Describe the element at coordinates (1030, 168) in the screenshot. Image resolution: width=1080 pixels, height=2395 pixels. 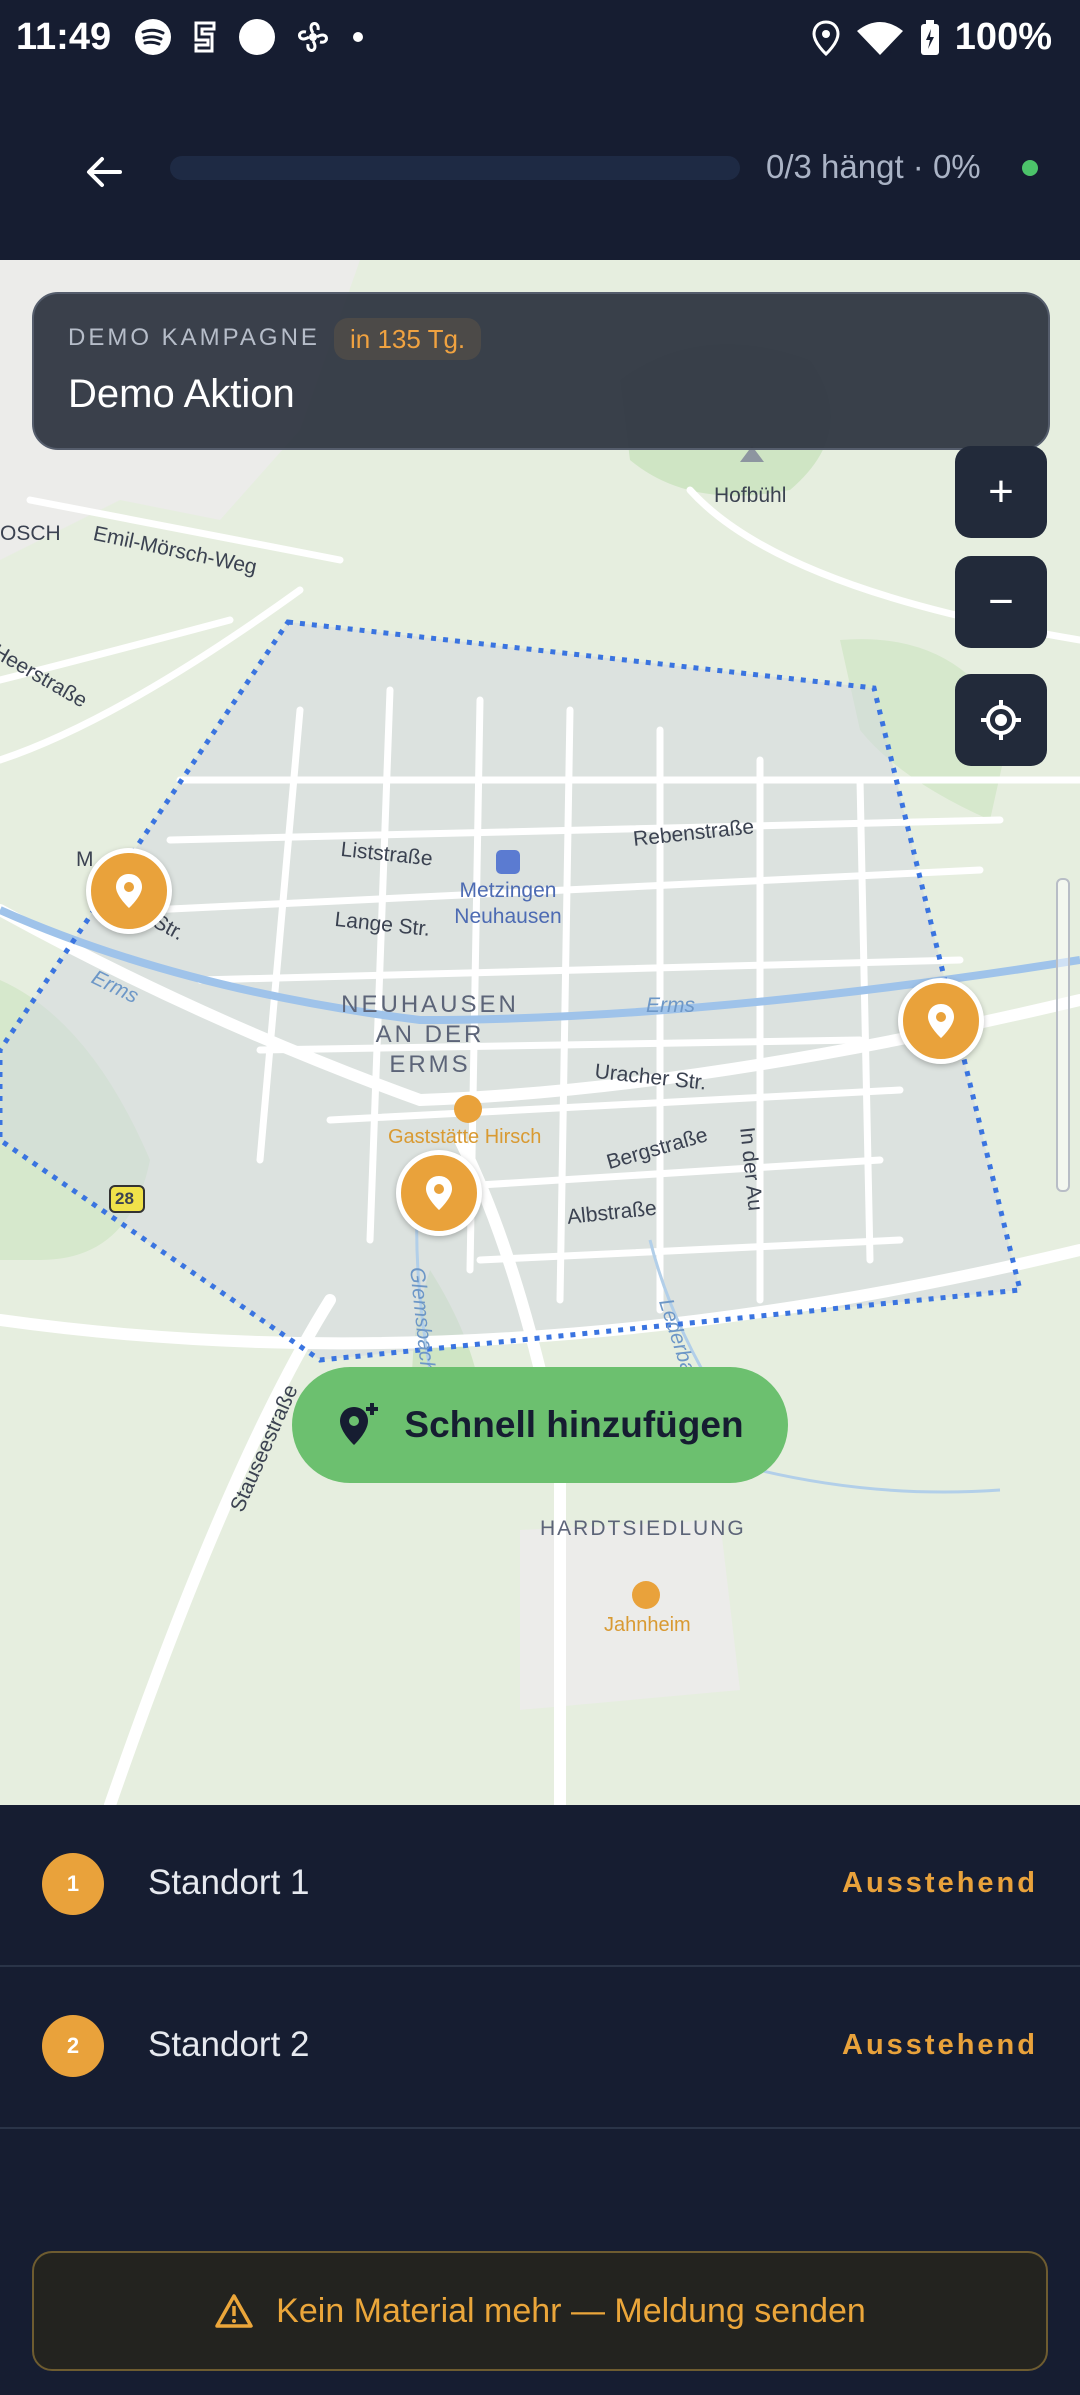
I see `status-indicator-dot` at that location.